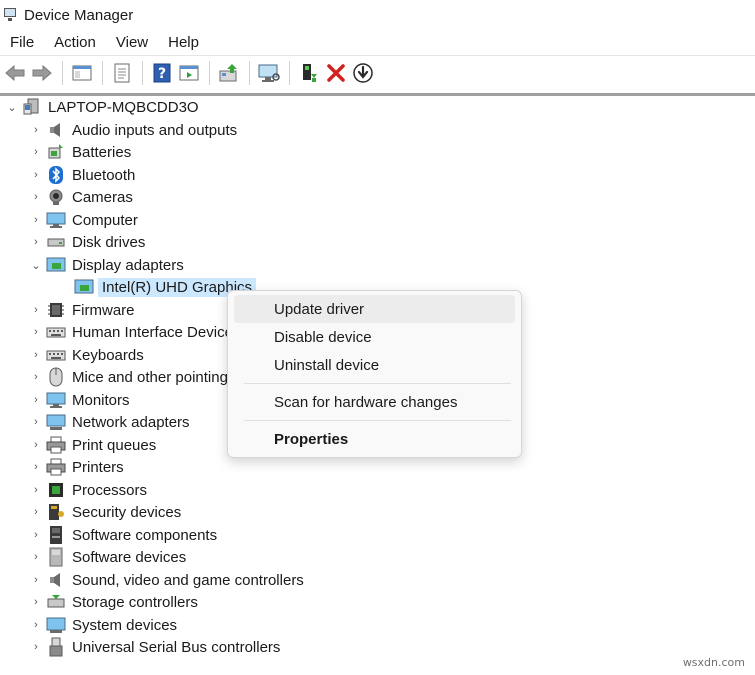 This screenshot has width=755, height=675. I want to click on tree-item-label: Print queues, so click(114, 445).